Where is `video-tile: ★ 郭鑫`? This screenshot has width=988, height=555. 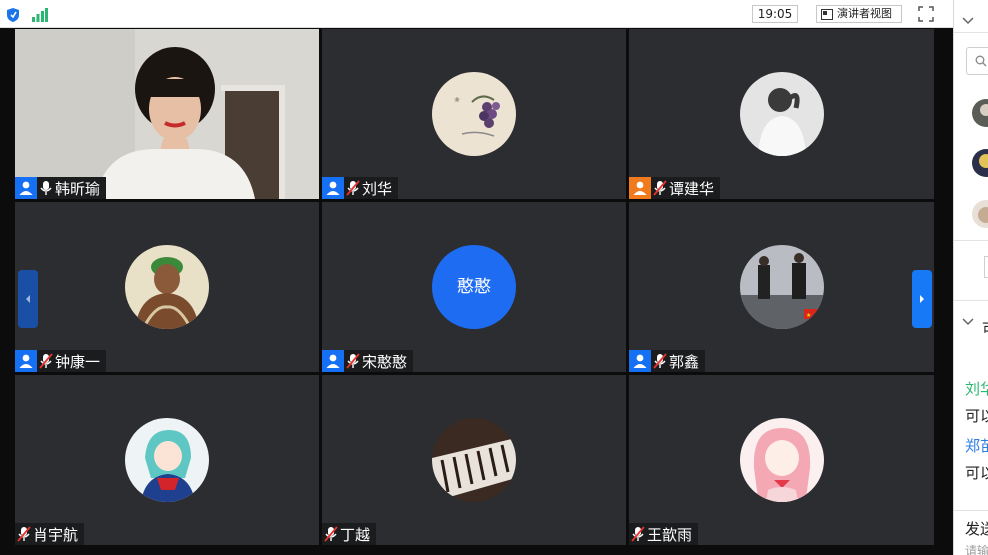 video-tile: ★ 郭鑫 is located at coordinates (781, 287).